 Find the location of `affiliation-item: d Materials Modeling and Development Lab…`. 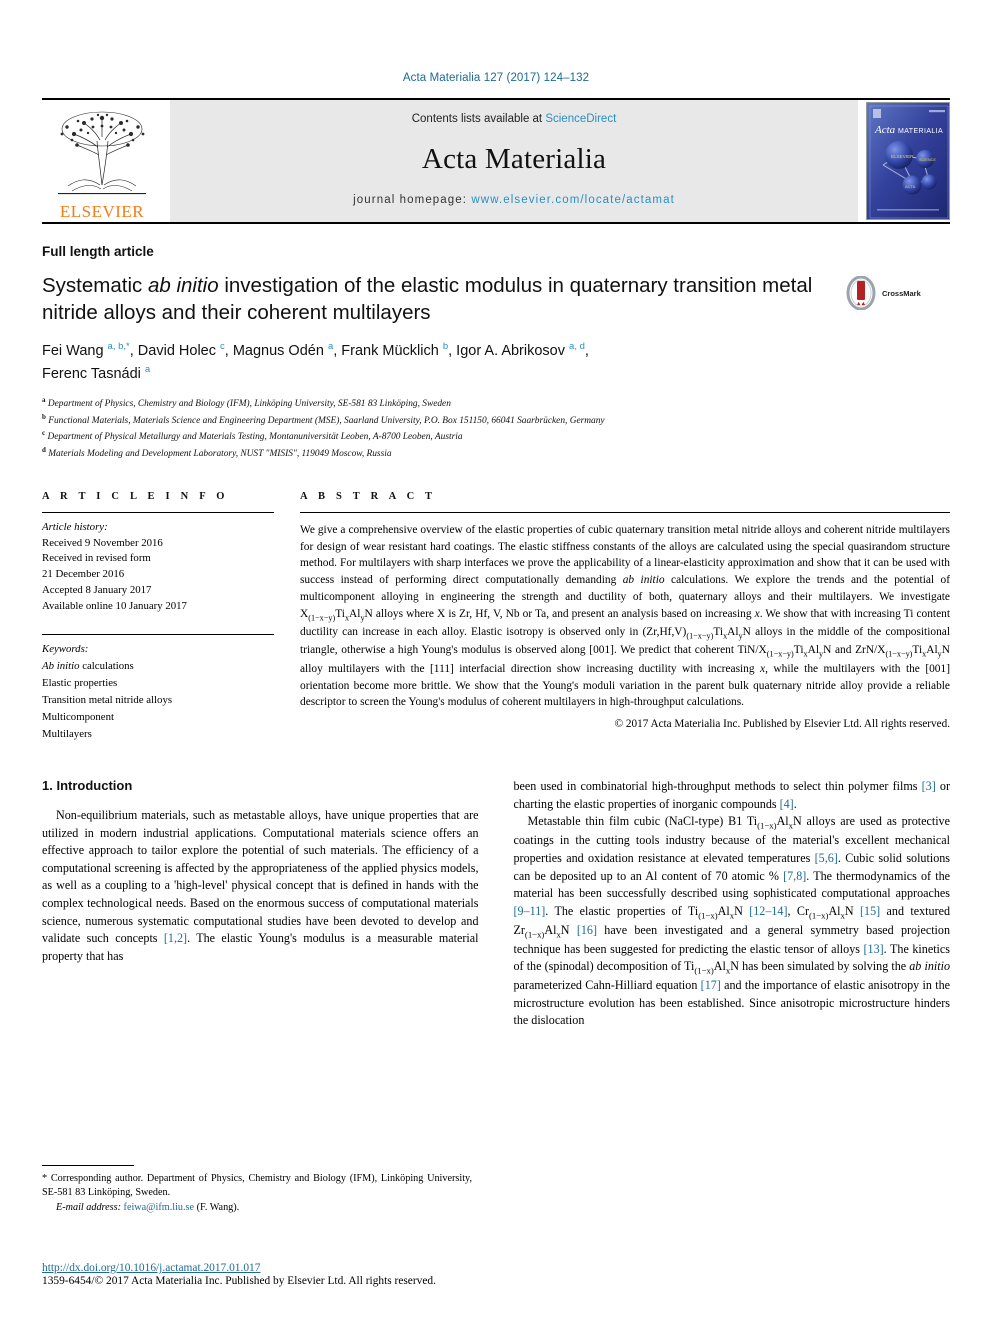

affiliation-item: d Materials Modeling and Development Lab… is located at coordinates (496, 453).